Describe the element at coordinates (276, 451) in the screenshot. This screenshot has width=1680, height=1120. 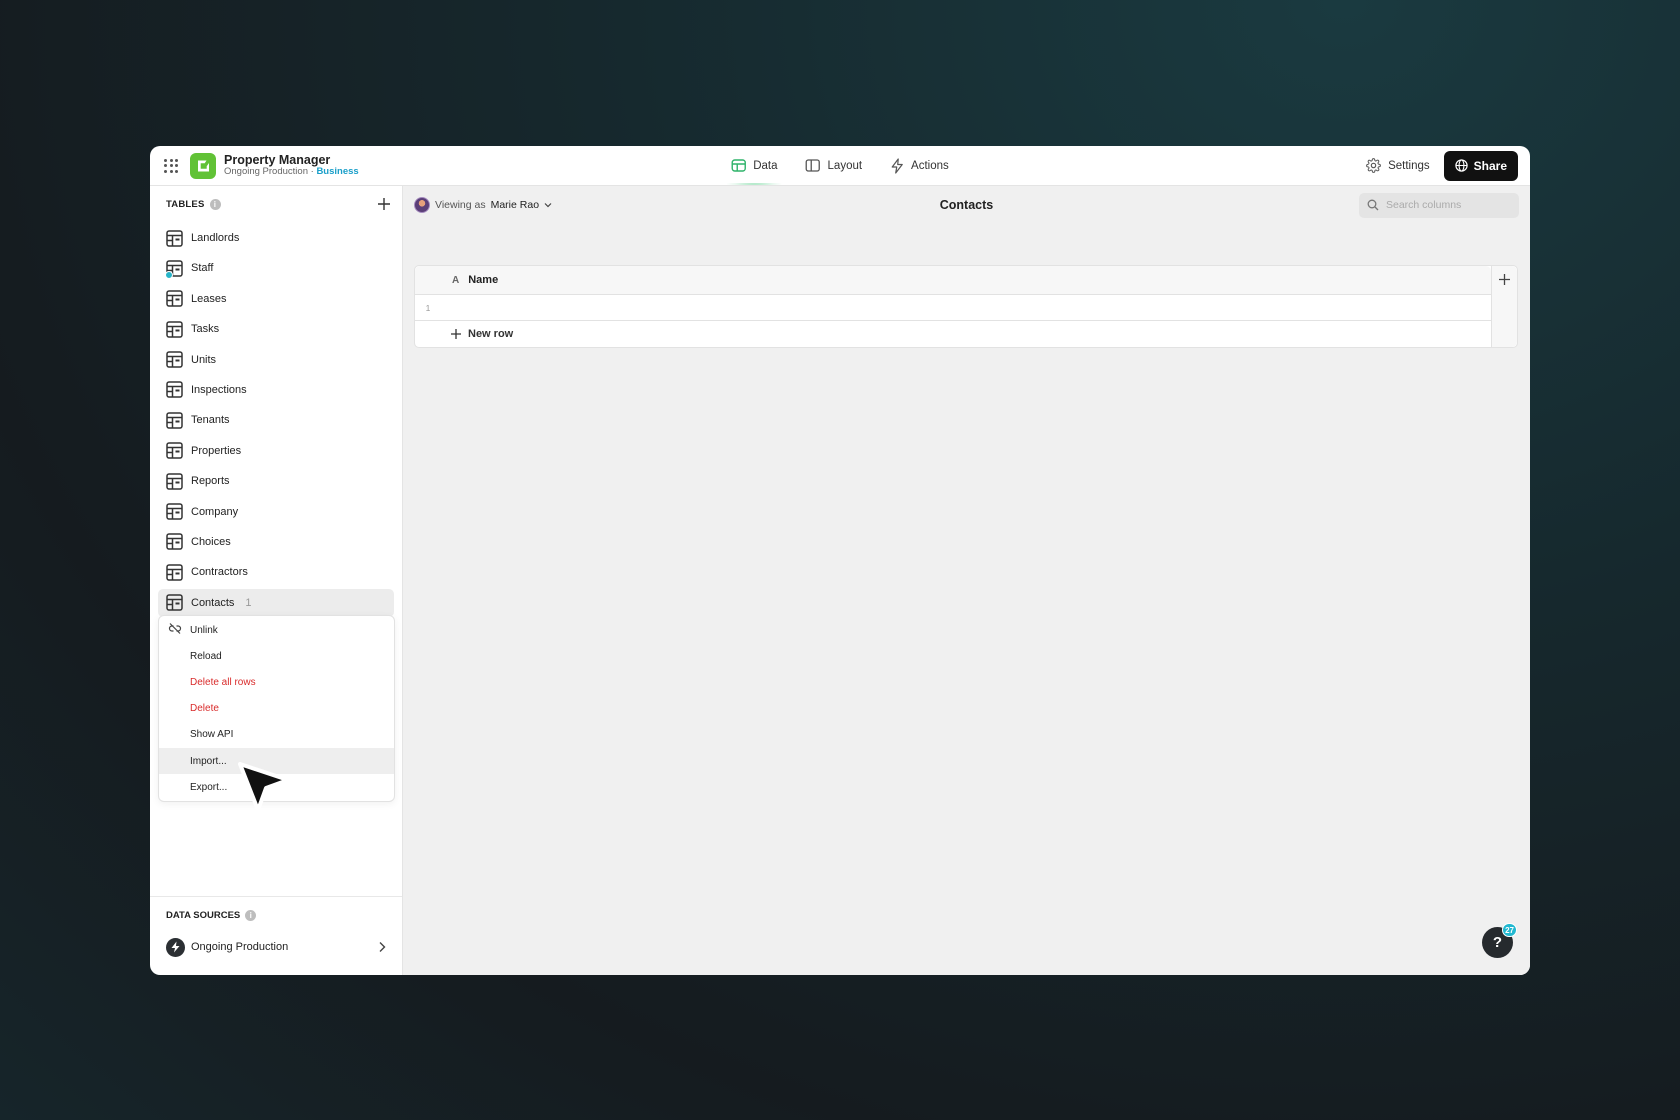
I see `sidebar-item-properties: Properties` at that location.